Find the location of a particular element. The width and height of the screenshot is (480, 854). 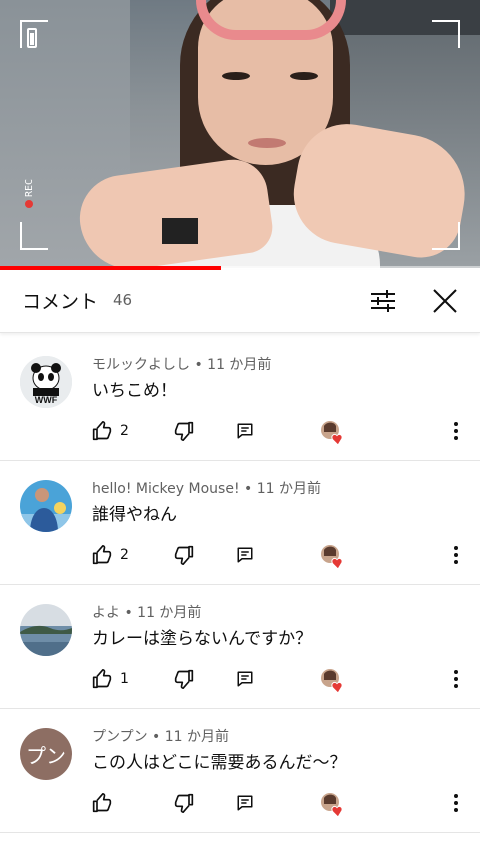

comment-author-meta: hello! Mickey Mouse! • 11 か月前 is located at coordinates (206, 489).